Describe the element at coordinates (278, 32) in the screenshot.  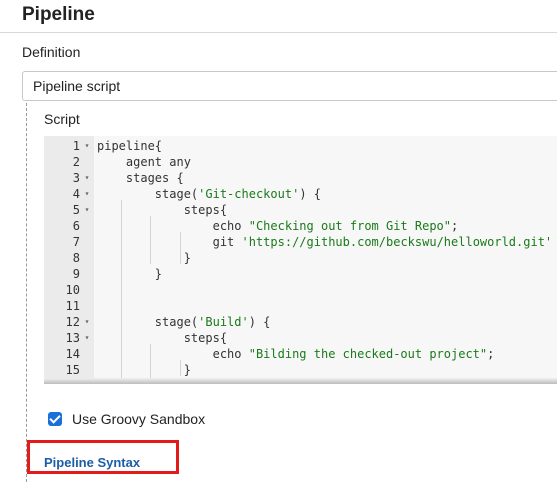
I see `title-divider` at that location.